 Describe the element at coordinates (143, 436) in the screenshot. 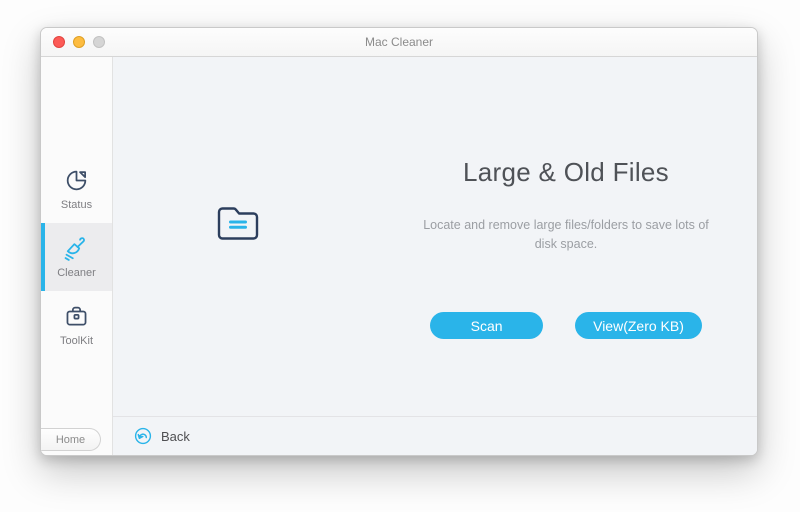

I see `back-arrow-icon` at that location.